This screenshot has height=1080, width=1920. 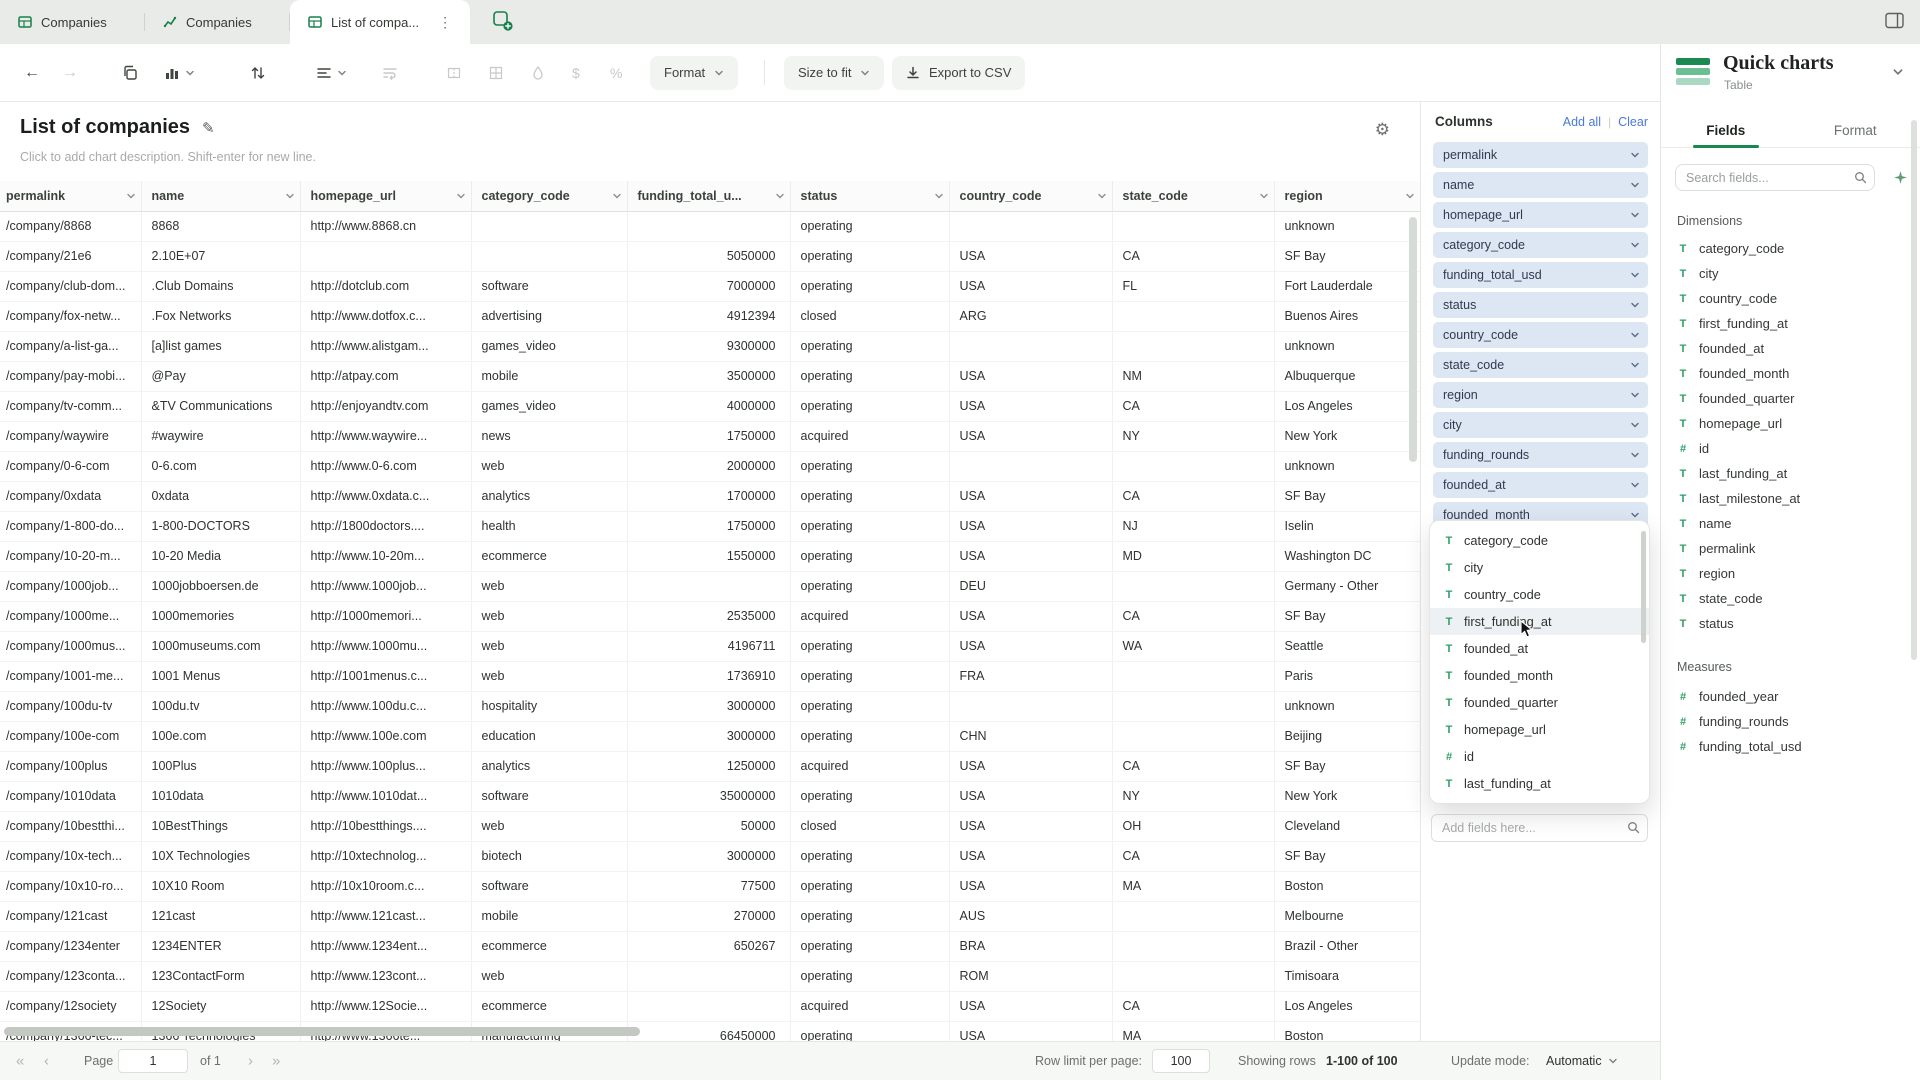 I want to click on cell: 3000000, so click(x=709, y=856).